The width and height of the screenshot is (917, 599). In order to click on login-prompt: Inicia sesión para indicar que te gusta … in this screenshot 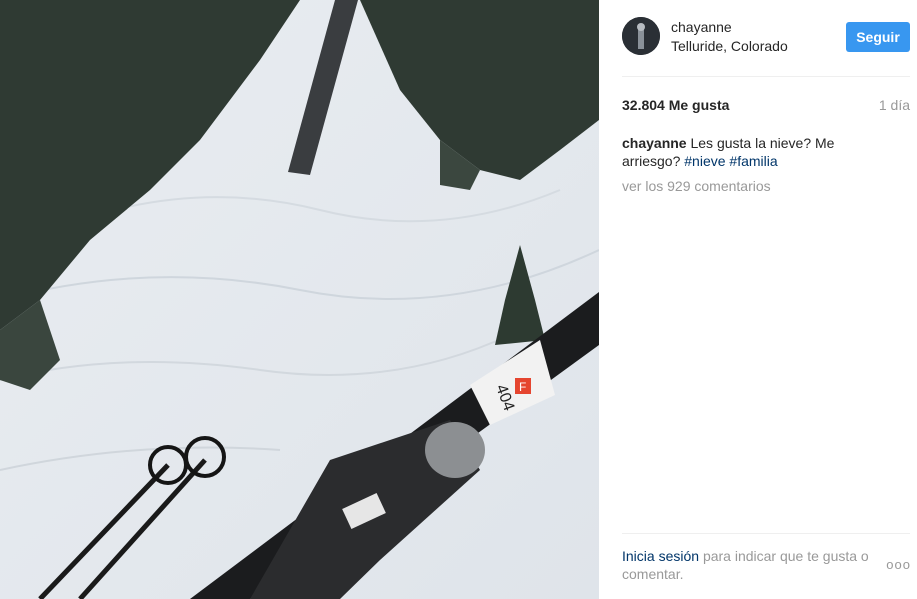, I will do `click(752, 565)`.